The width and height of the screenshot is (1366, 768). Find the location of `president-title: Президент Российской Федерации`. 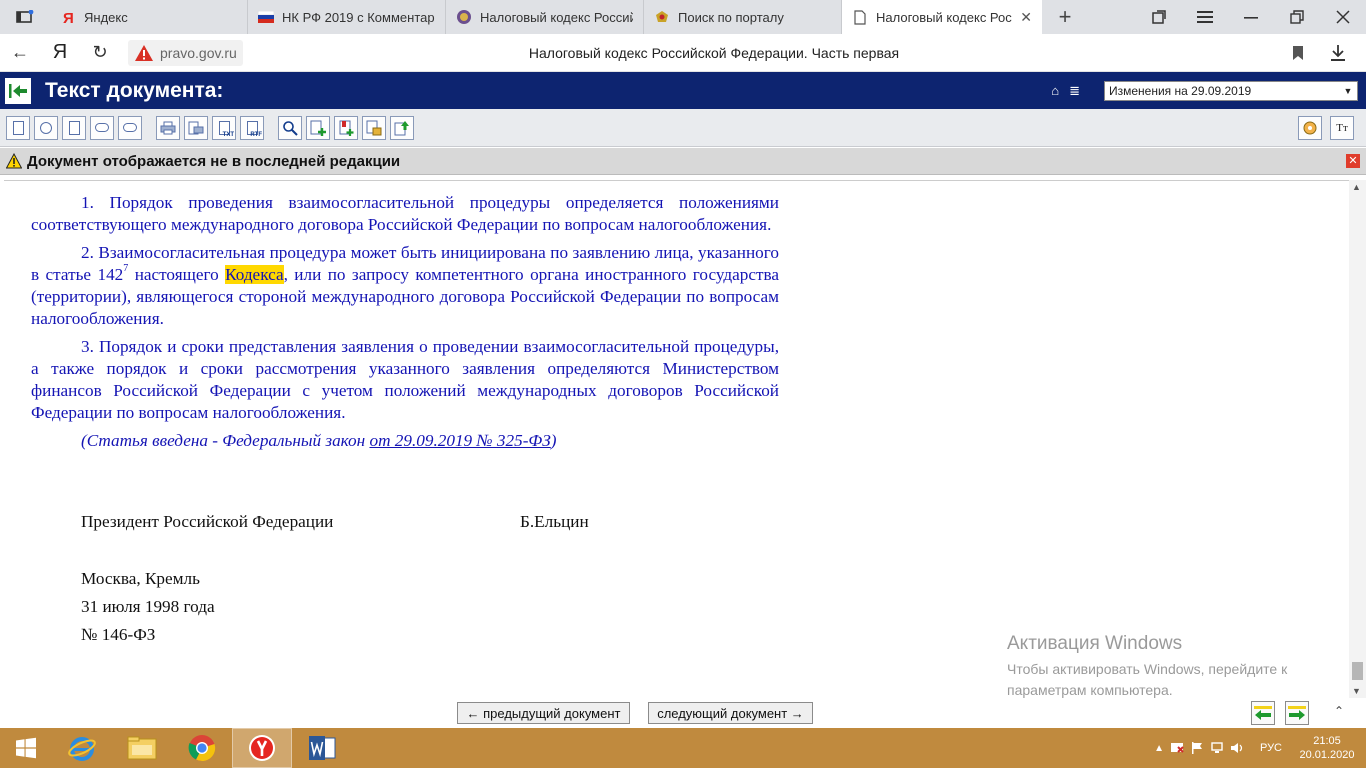

president-title: Президент Российской Федерации is located at coordinates (207, 521).